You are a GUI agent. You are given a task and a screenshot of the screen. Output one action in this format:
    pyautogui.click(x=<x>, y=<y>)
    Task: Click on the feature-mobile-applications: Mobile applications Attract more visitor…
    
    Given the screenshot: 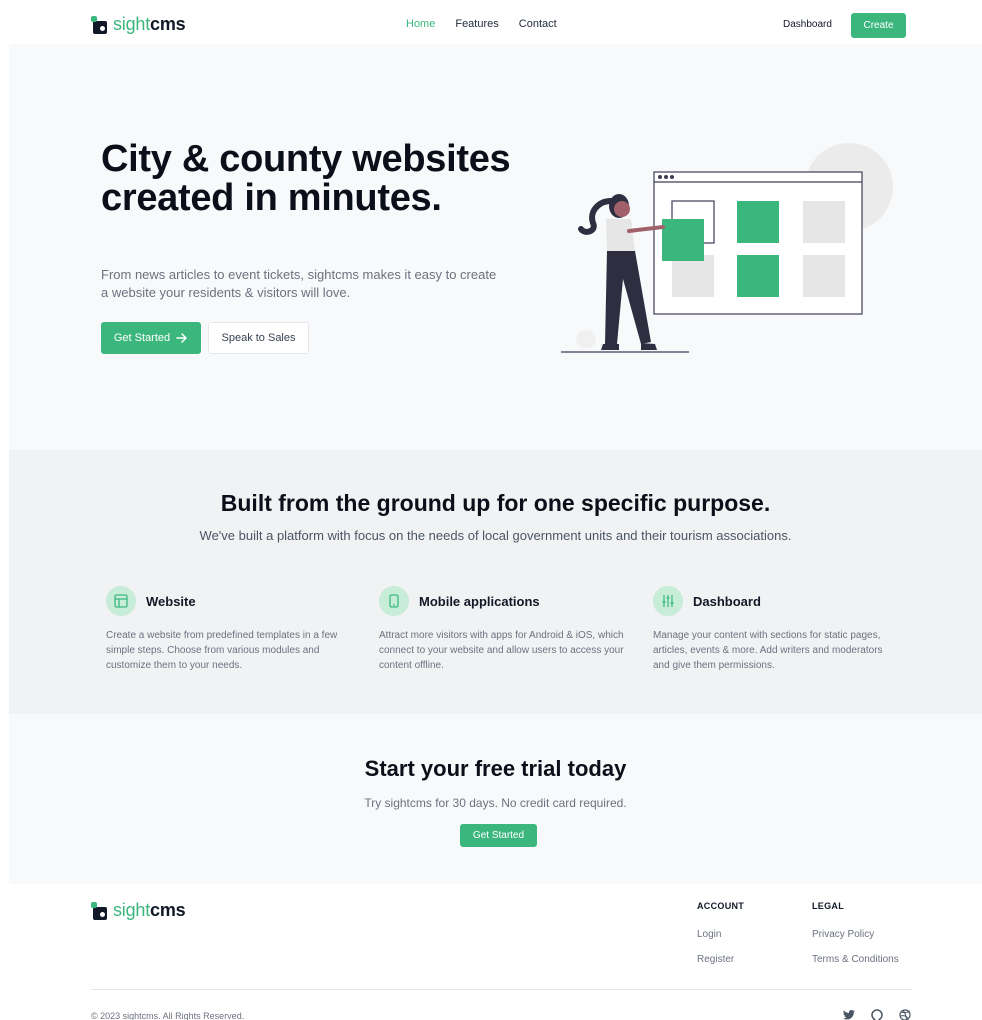 What is the action you would take?
    pyautogui.click(x=501, y=629)
    